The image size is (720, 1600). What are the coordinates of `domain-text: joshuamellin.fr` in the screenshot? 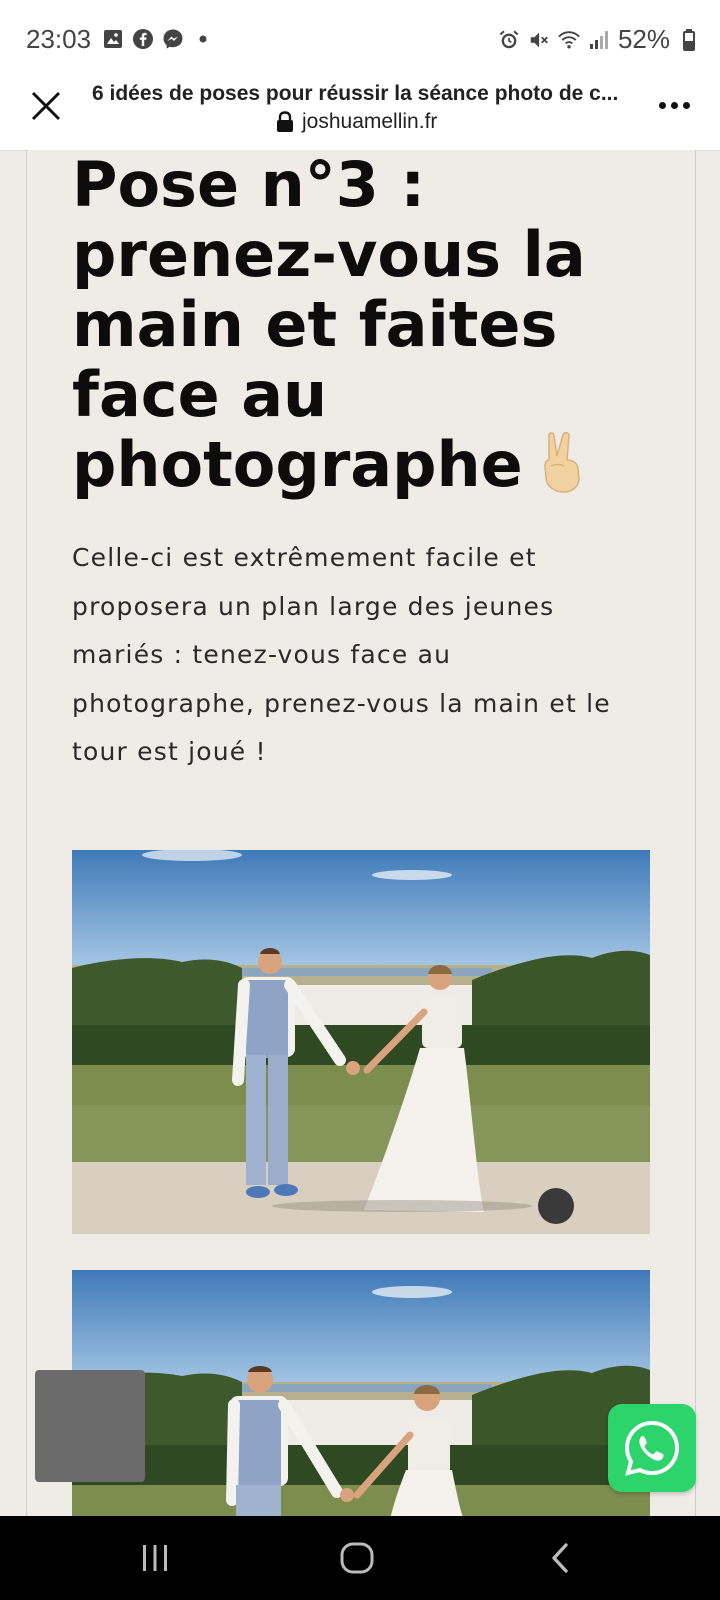 It's located at (370, 121).